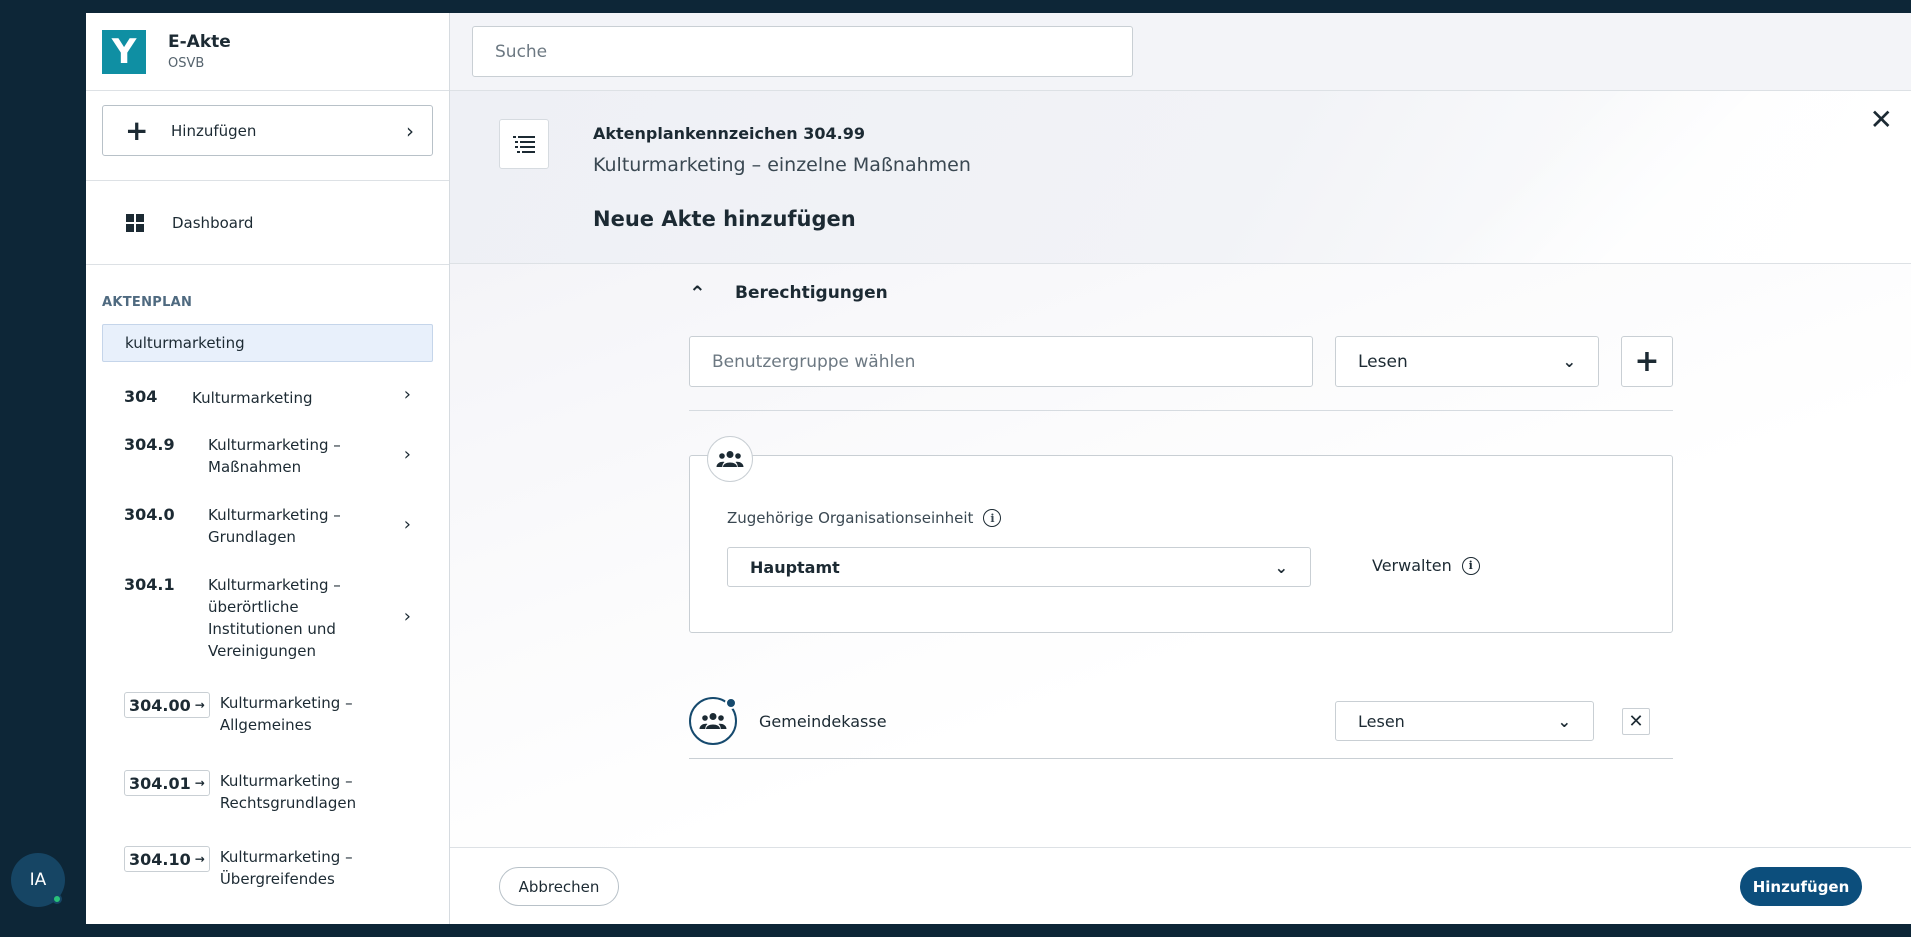 This screenshot has height=937, width=1911. What do you see at coordinates (267, 130) in the screenshot?
I see `add-button: + Hinzufügen ›` at bounding box center [267, 130].